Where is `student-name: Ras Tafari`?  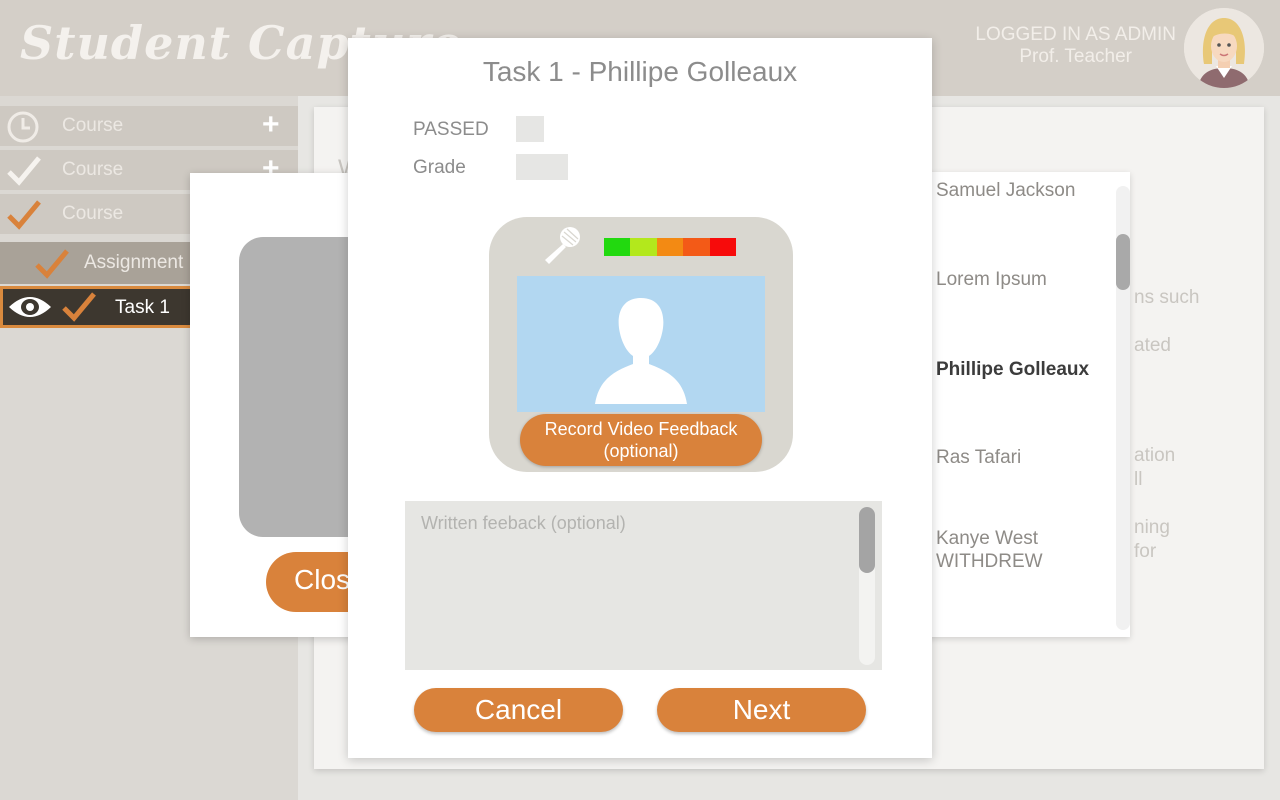
student-name: Ras Tafari is located at coordinates (979, 457).